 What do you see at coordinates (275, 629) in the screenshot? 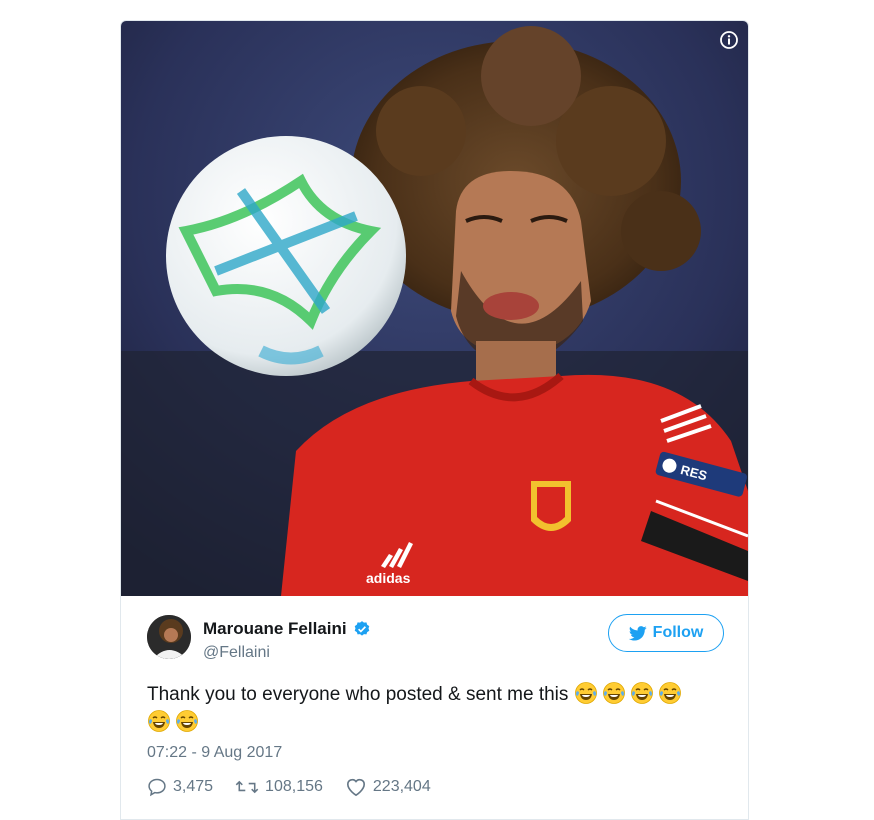
I see `author-display-name: Marouane Fellaini` at bounding box center [275, 629].